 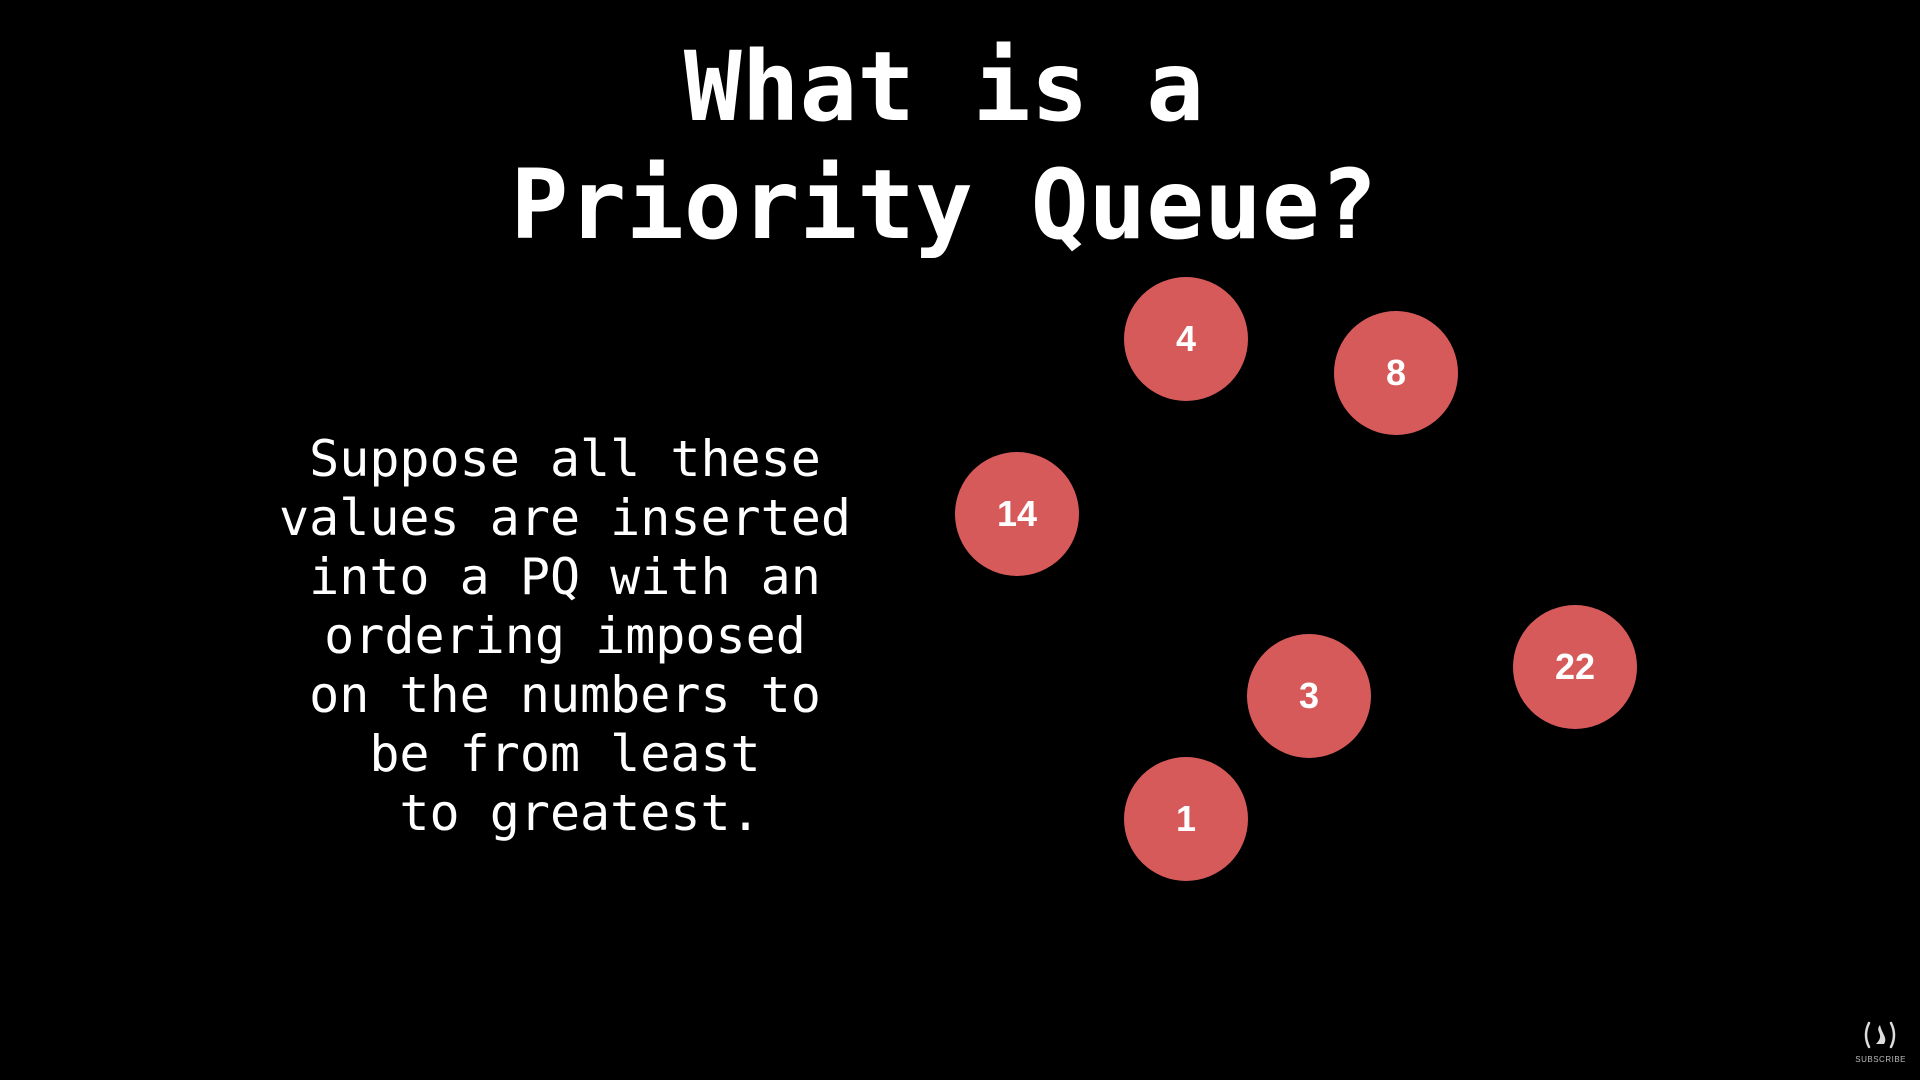 What do you see at coordinates (1880, 1059) in the screenshot?
I see `subscribe-caption: SUBSCRIBE` at bounding box center [1880, 1059].